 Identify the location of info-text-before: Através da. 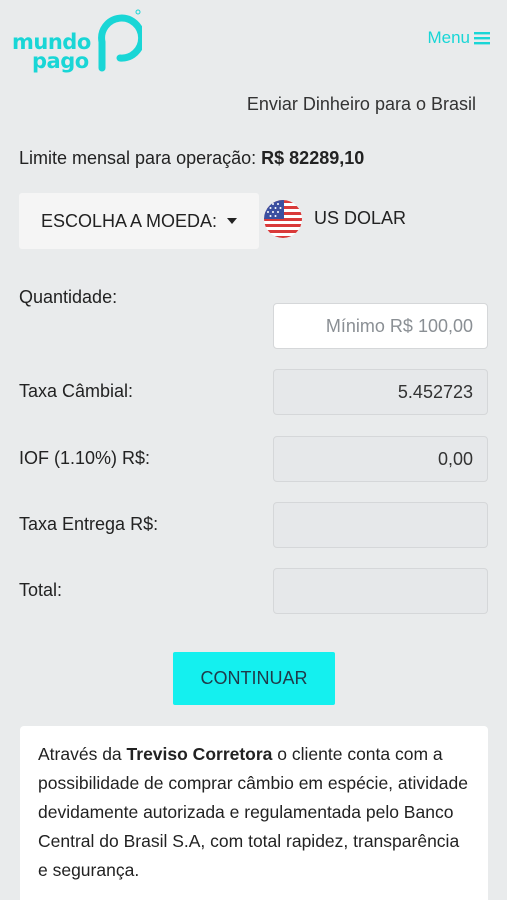
(82, 754).